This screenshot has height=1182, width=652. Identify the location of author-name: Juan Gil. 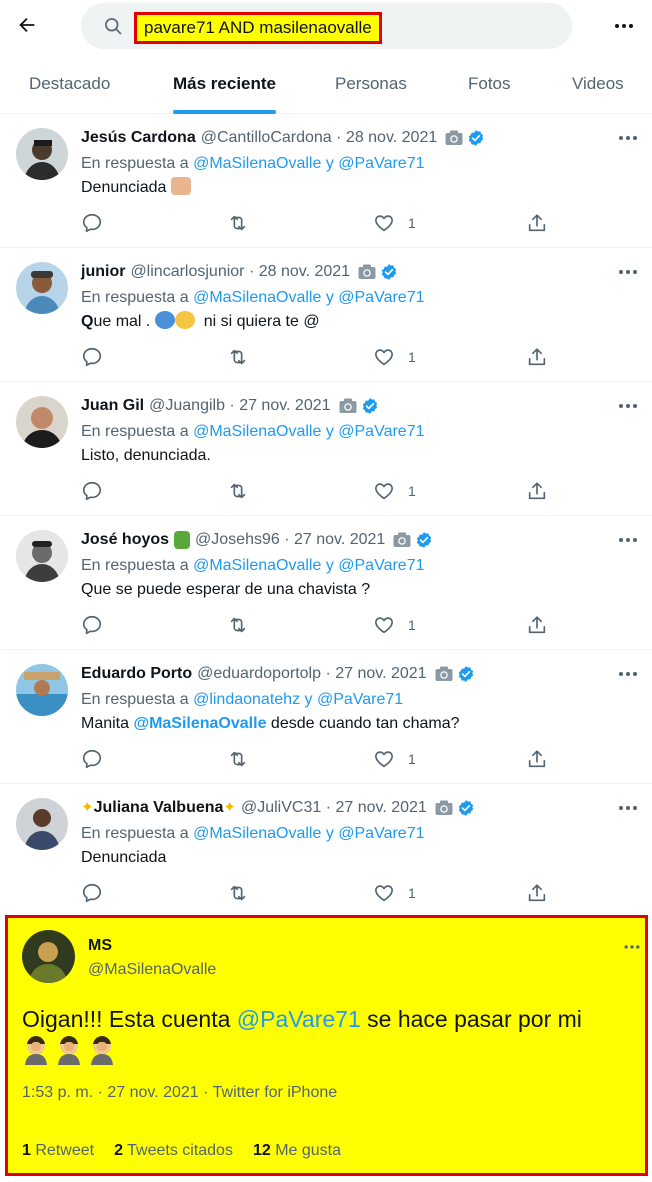
(112, 406).